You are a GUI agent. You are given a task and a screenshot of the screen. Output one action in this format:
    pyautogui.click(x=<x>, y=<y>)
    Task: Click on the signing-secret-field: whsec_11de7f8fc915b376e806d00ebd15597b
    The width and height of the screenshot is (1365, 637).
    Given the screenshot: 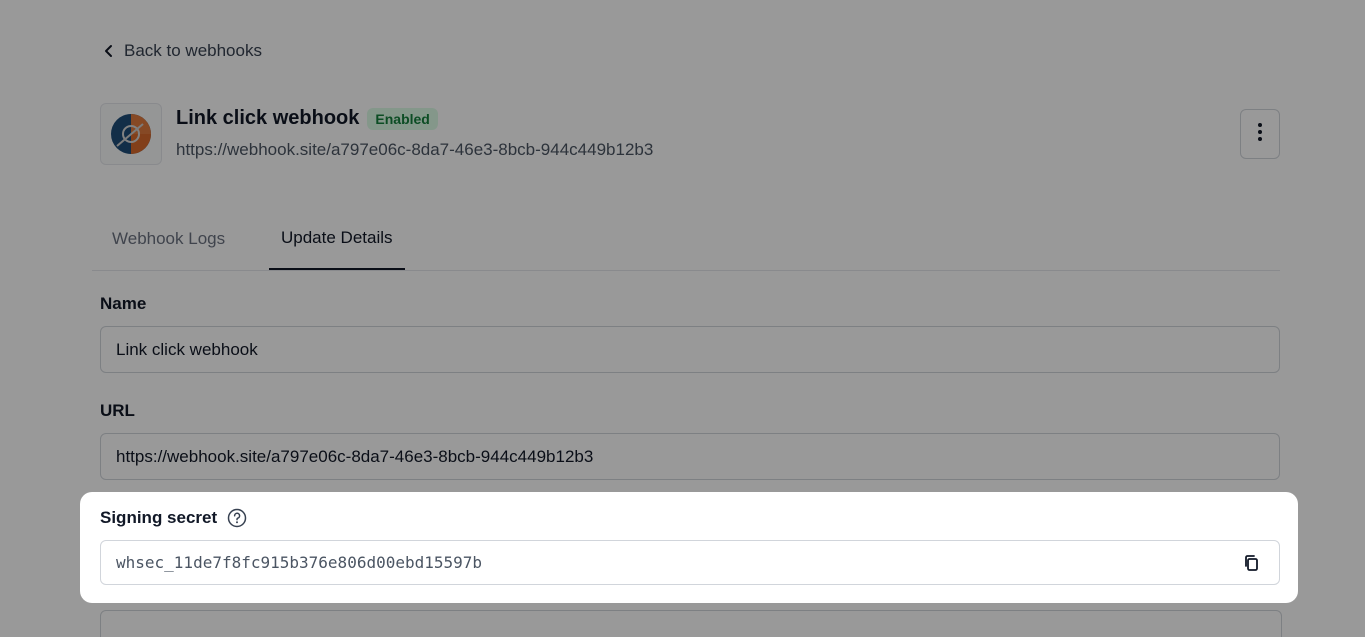 What is the action you would take?
    pyautogui.click(x=690, y=562)
    